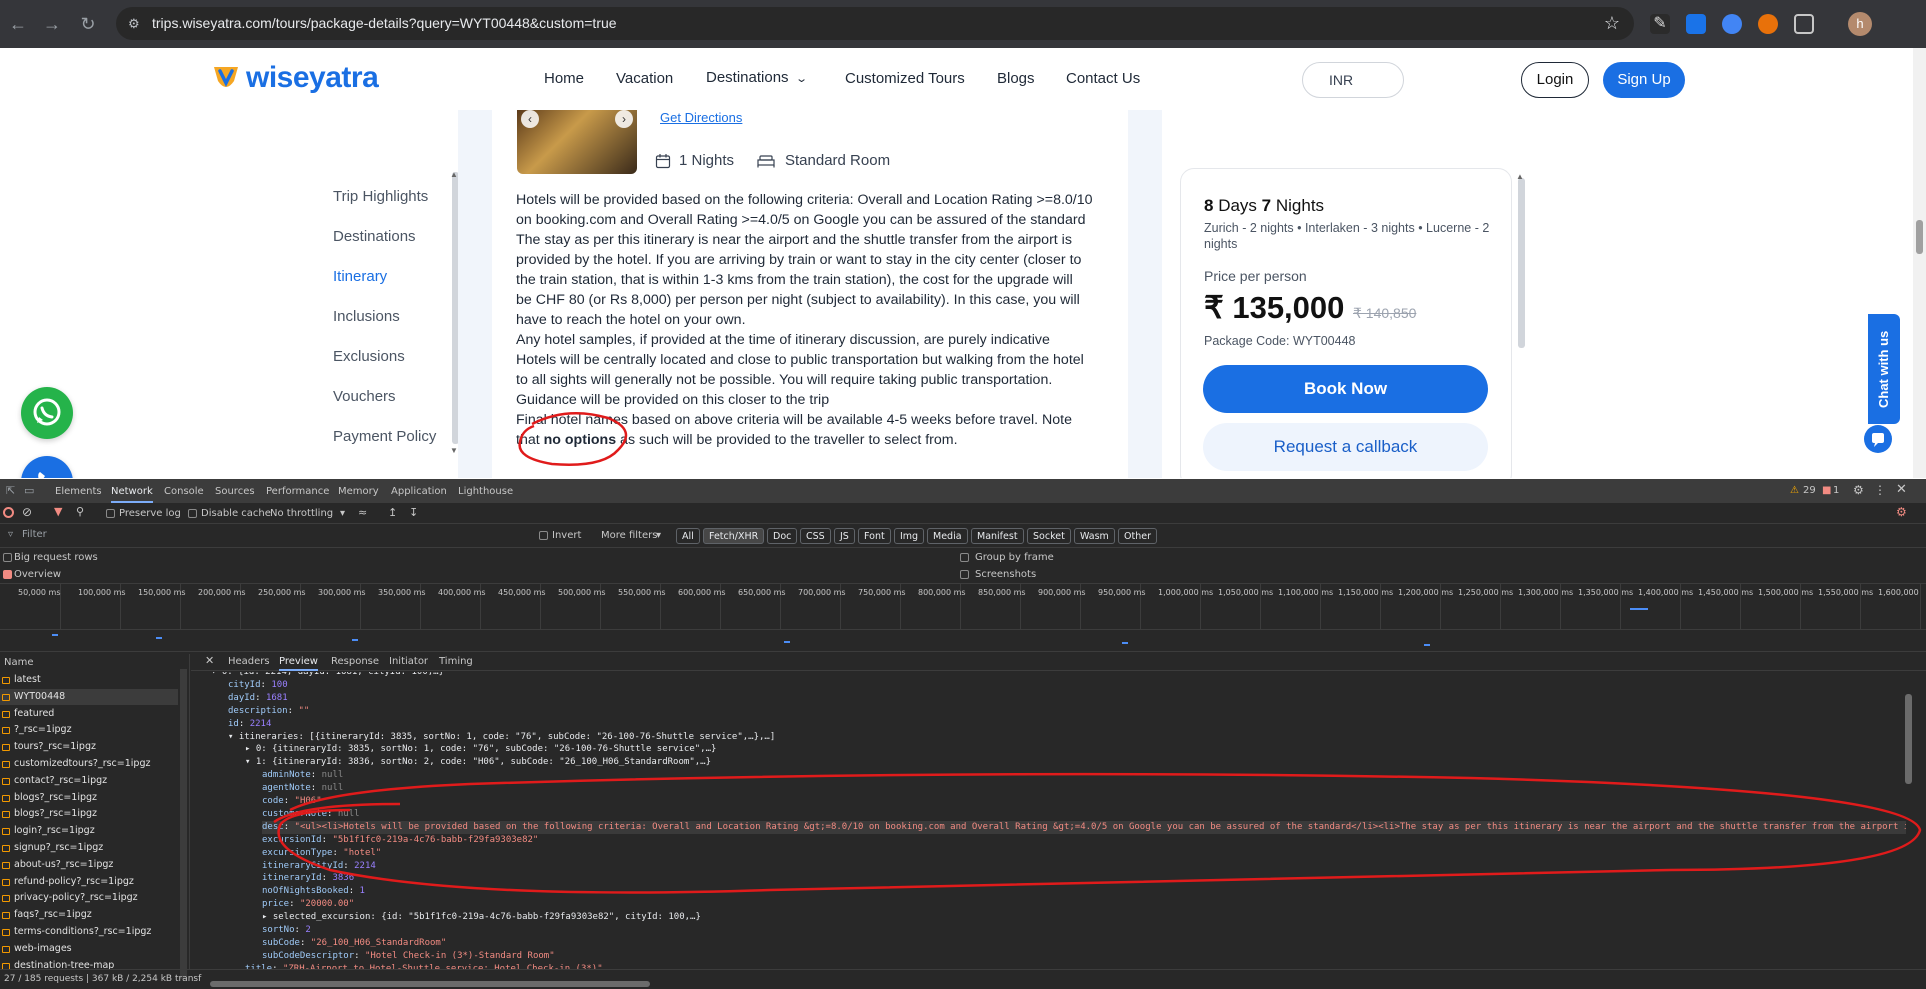 This screenshot has height=989, width=1926. I want to click on network-conditions-icon: ≈, so click(362, 512).